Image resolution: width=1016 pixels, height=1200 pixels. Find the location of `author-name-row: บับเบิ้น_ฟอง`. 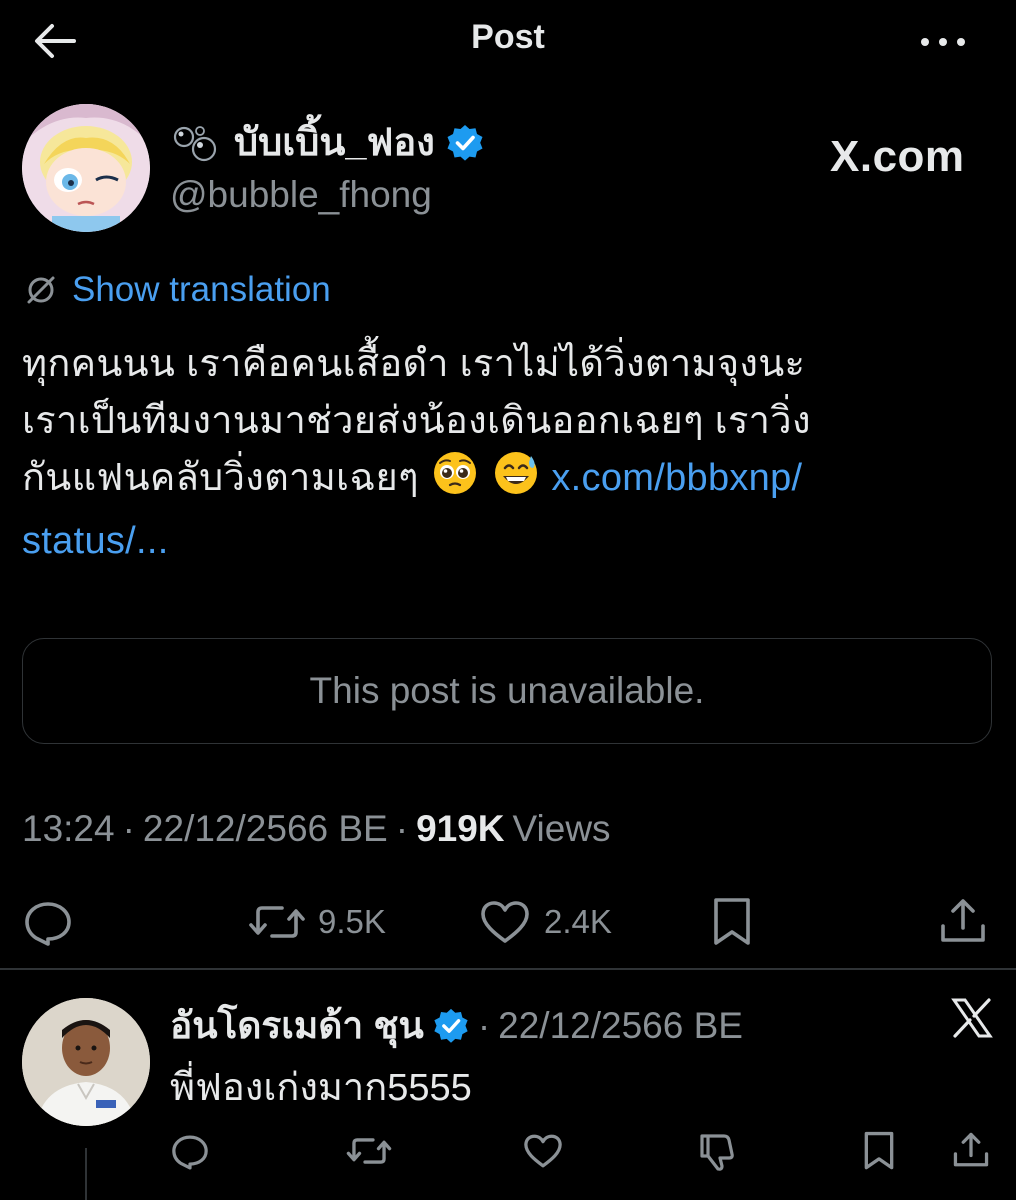

author-name-row: บับเบิ้น_ฟอง is located at coordinates (327, 143).